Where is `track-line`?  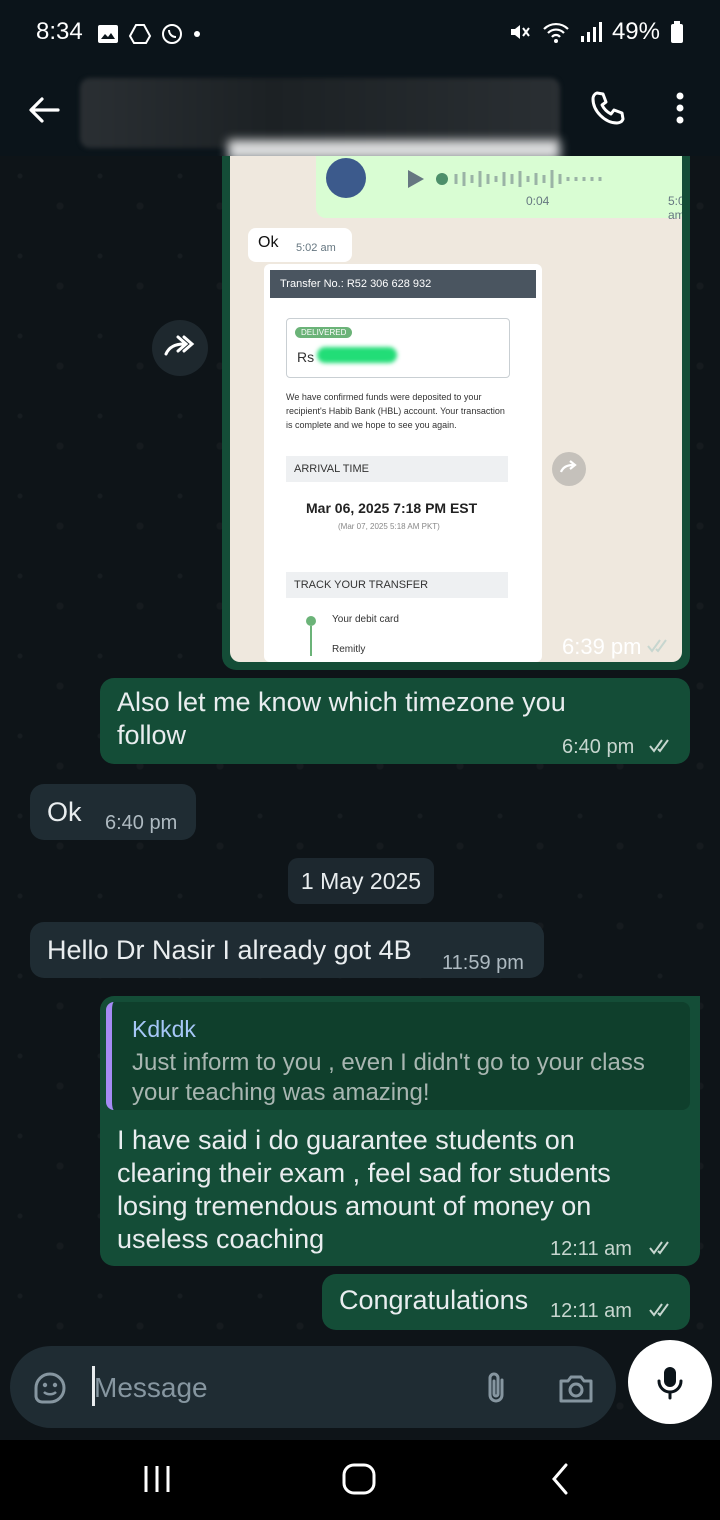 track-line is located at coordinates (311, 641).